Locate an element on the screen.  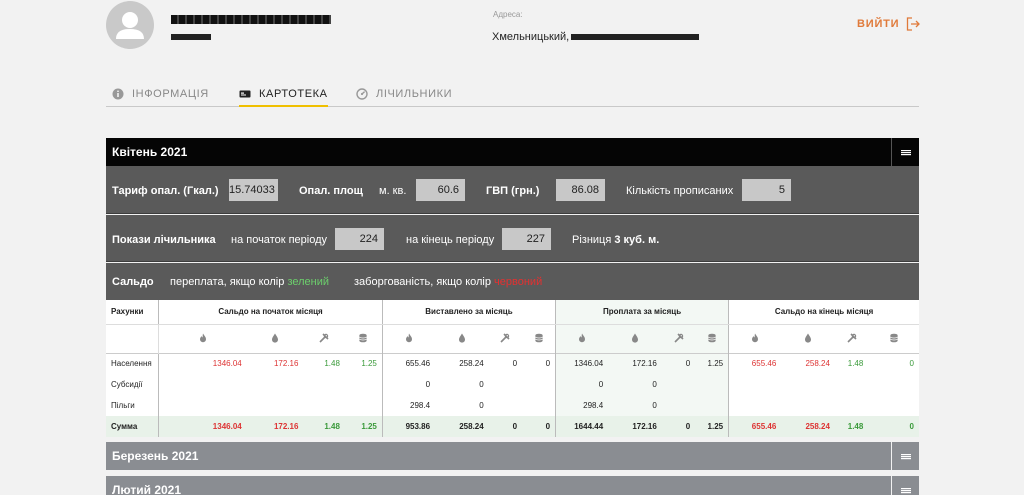
address-value: Хмельницький, is located at coordinates (596, 37).